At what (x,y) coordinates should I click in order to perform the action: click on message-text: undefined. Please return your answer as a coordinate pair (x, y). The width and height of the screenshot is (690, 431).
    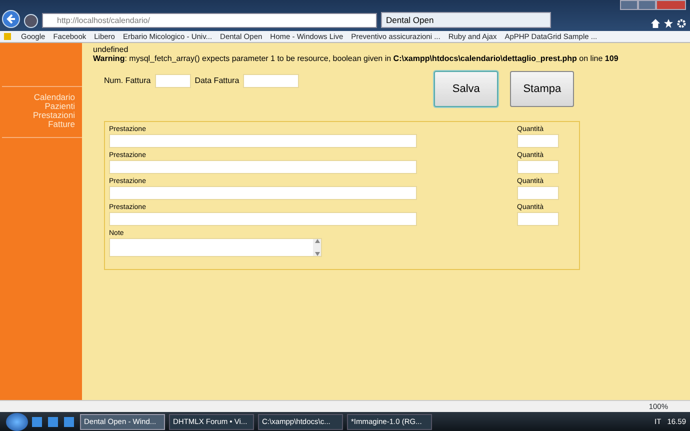
    Looking at the image, I should click on (111, 49).